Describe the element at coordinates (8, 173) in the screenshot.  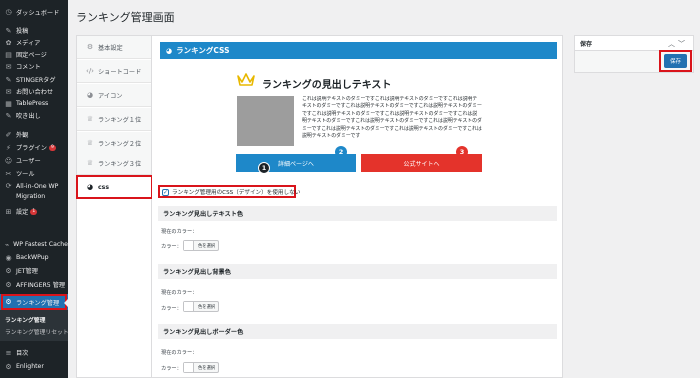
I see `wrench-icon: ✂` at that location.